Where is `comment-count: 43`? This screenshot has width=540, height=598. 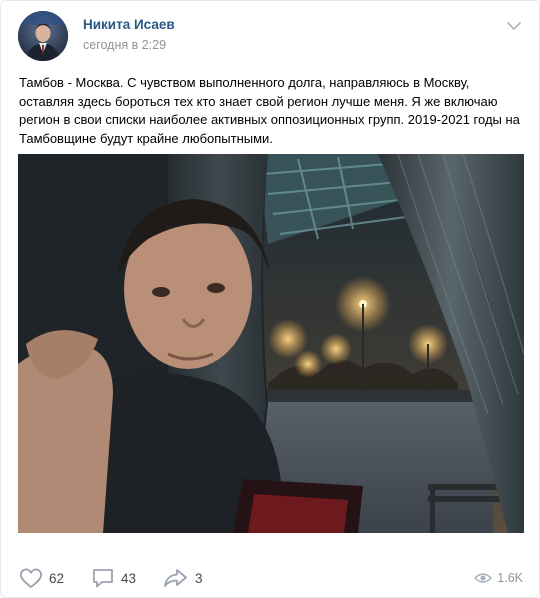
comment-count: 43 is located at coordinates (129, 578).